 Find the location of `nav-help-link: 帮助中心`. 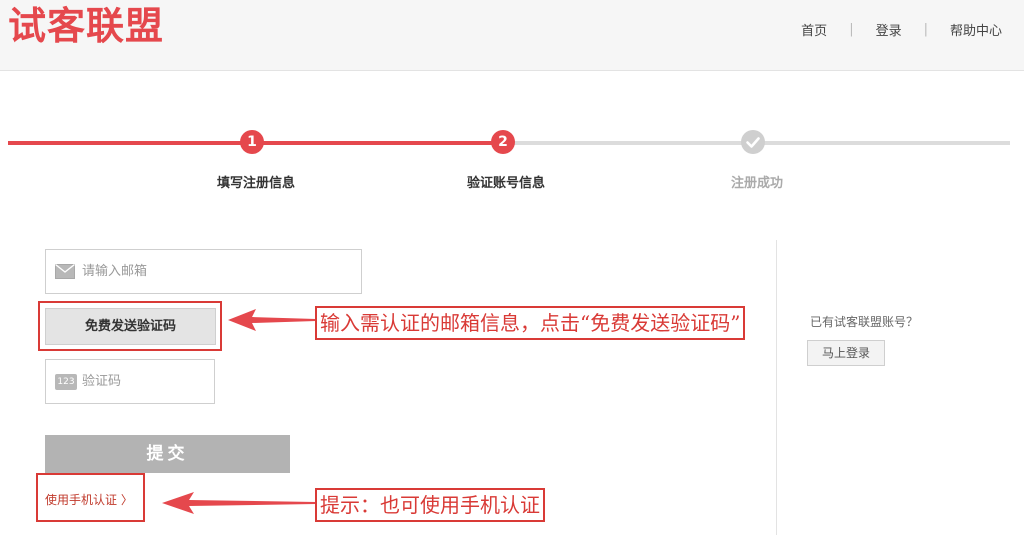

nav-help-link: 帮助中心 is located at coordinates (976, 29).